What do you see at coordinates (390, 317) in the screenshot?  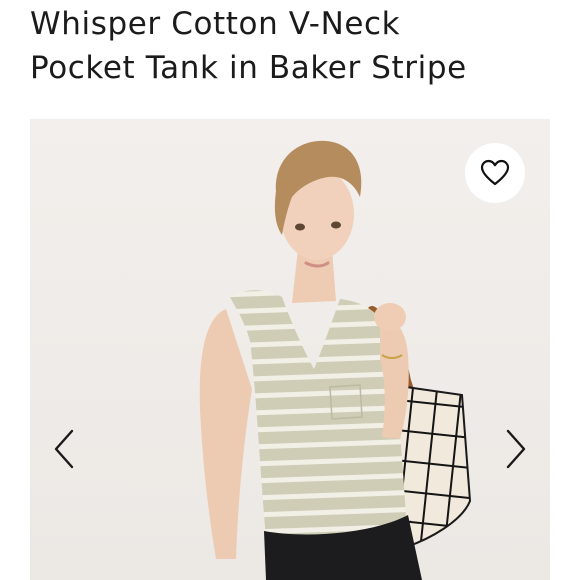 I see `hand` at bounding box center [390, 317].